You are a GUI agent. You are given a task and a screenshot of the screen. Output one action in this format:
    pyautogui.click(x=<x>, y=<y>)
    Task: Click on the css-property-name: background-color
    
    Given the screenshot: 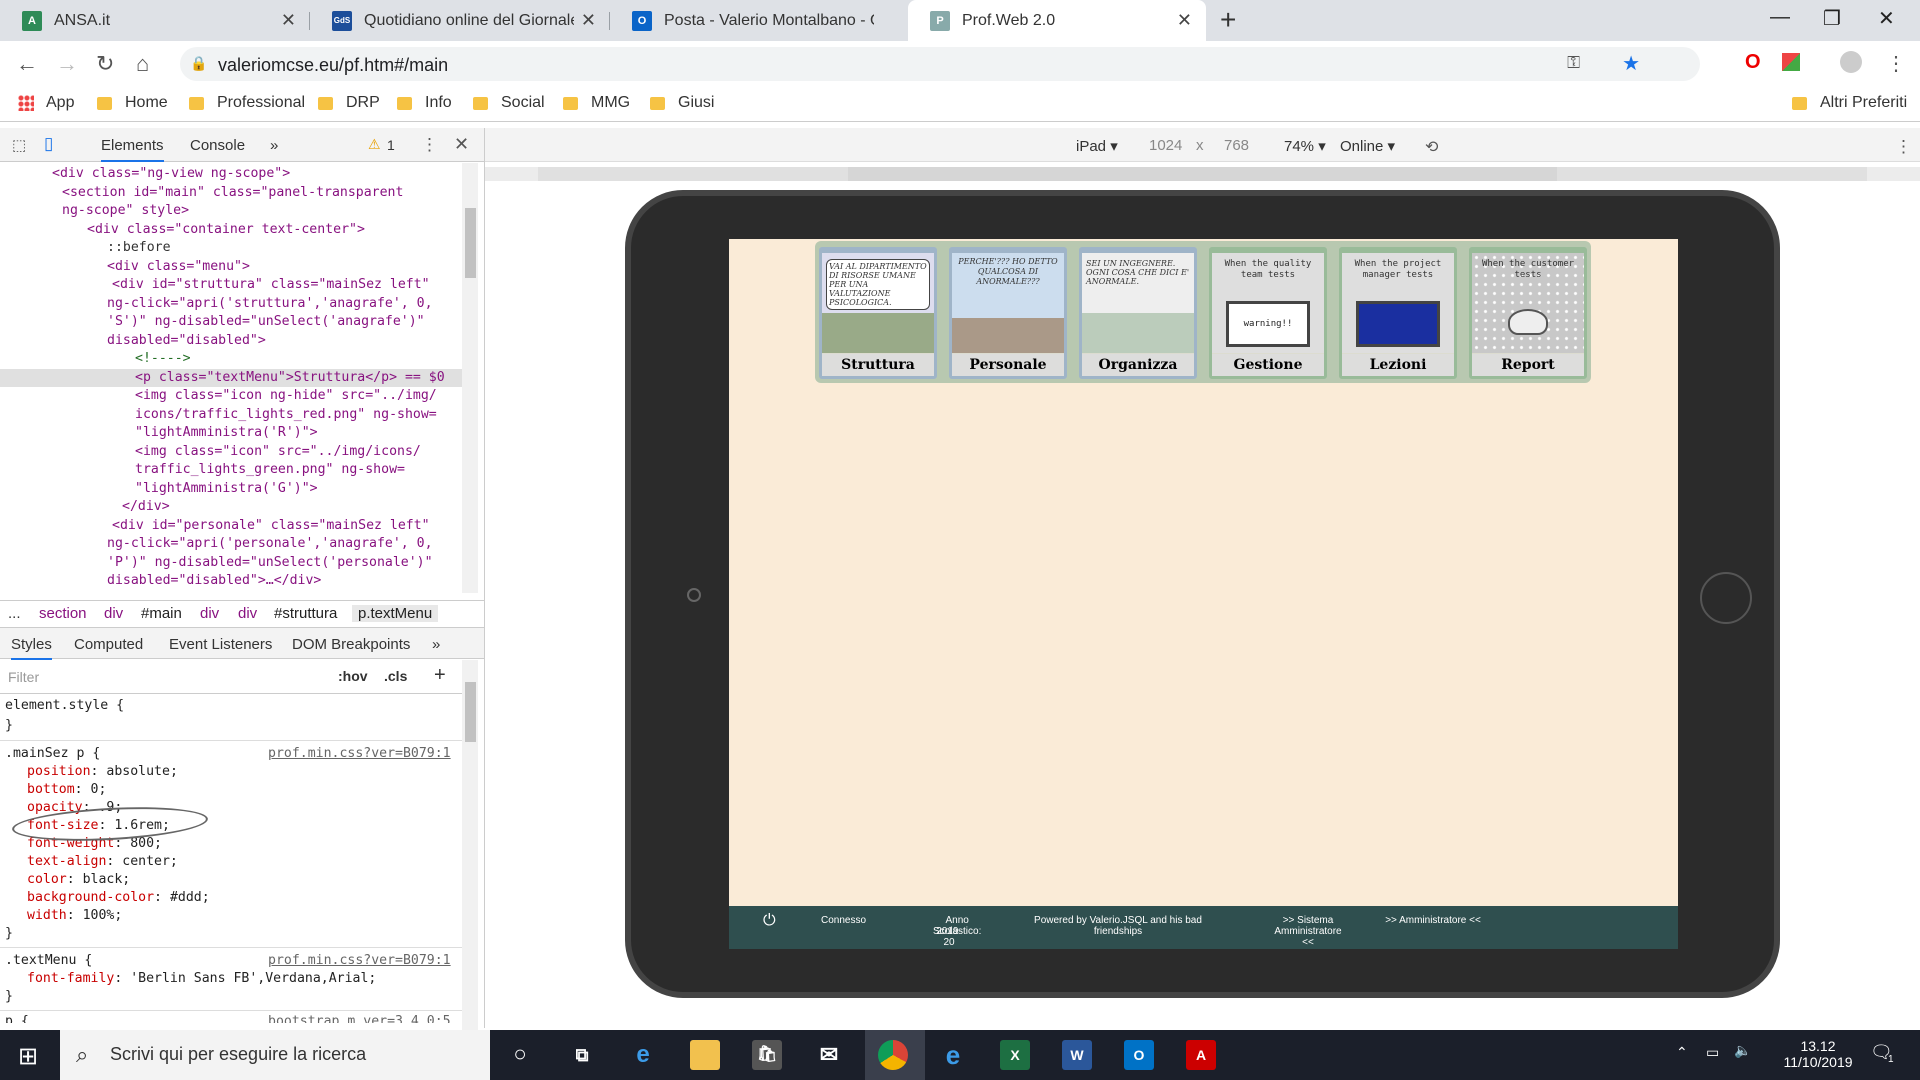 What is the action you would take?
    pyautogui.click(x=90, y=897)
    